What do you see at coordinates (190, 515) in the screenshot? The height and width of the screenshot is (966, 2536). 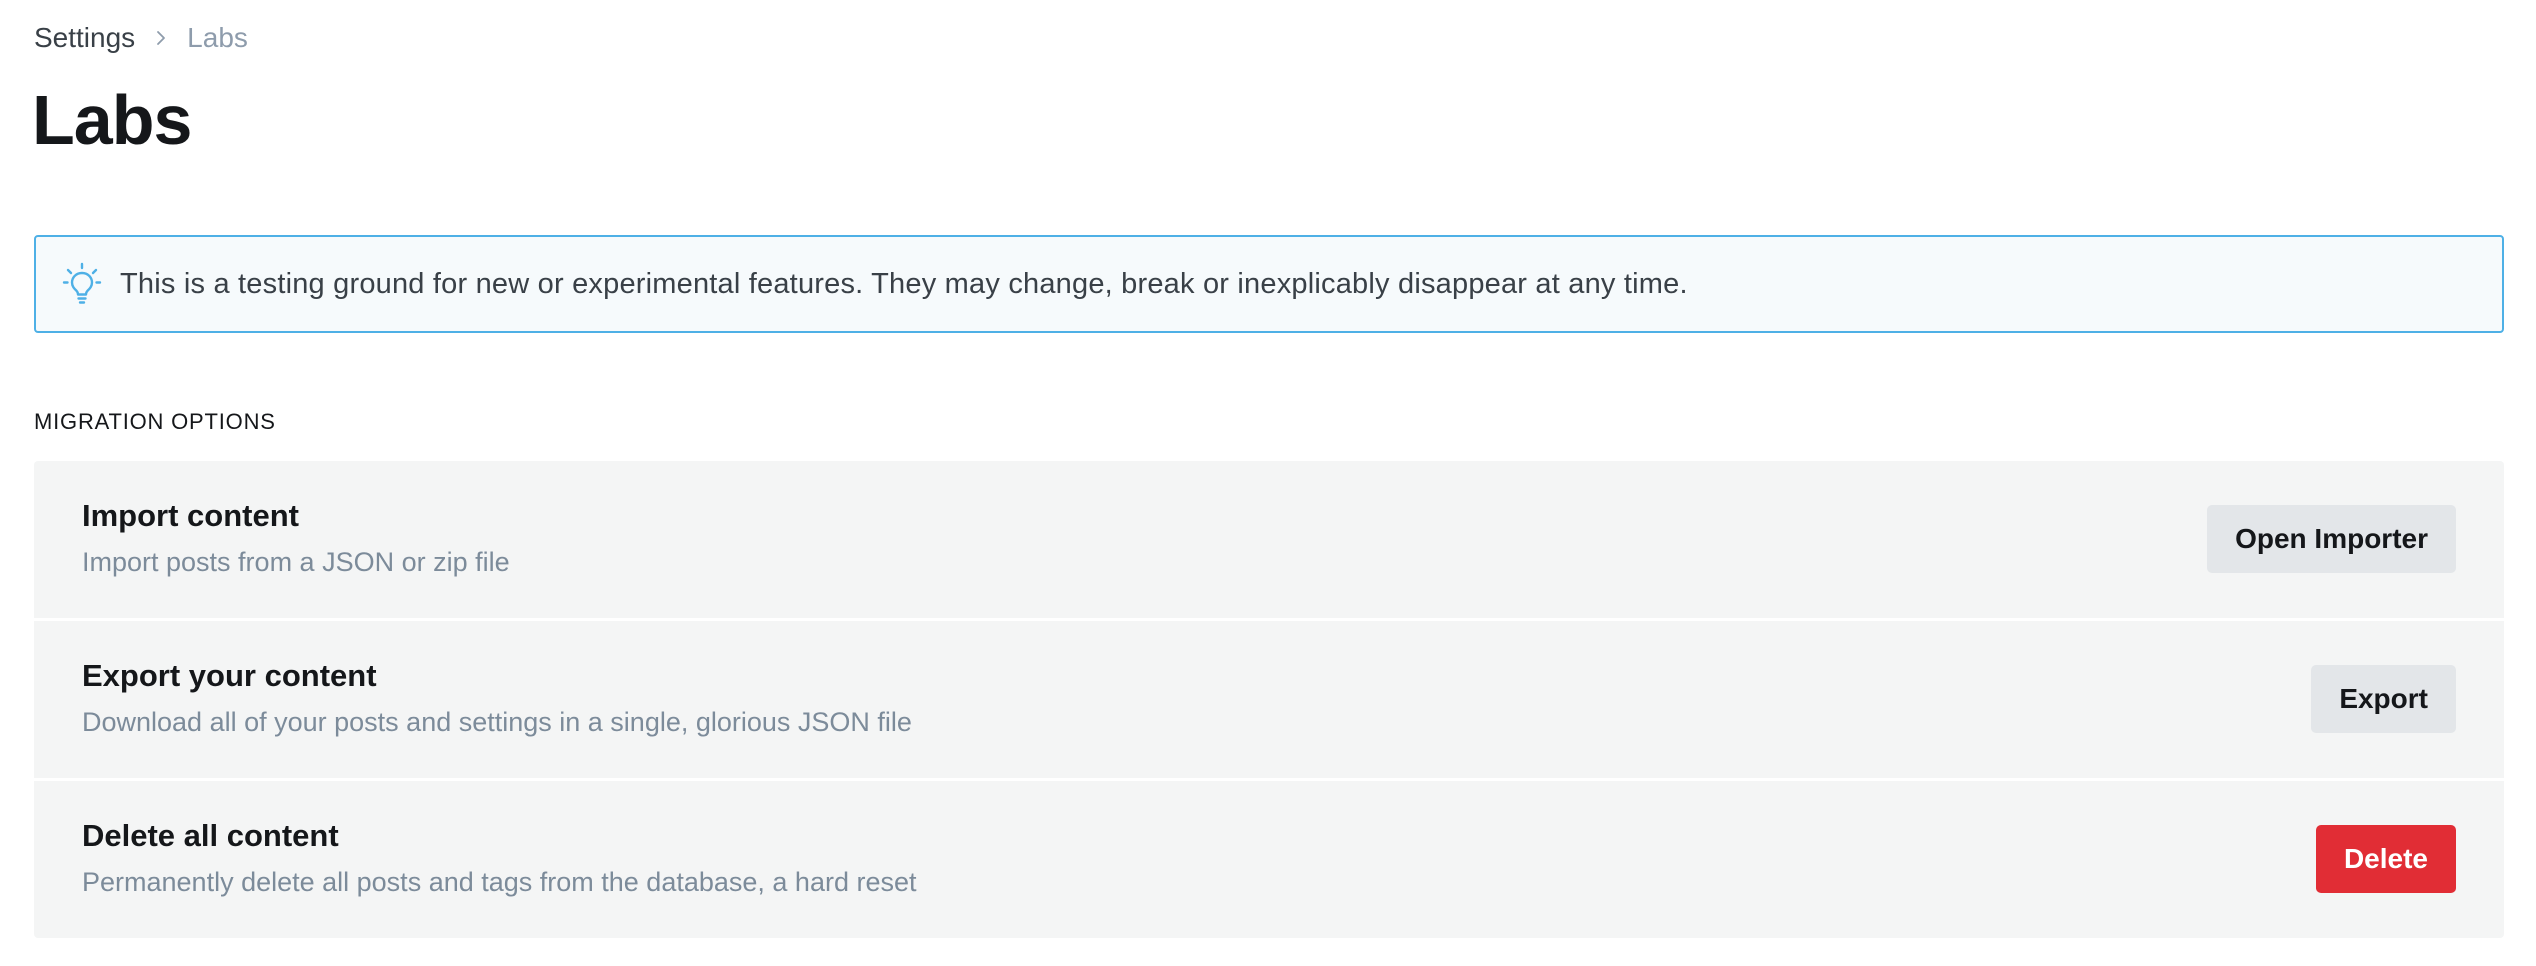 I see `option-title: Import content` at bounding box center [190, 515].